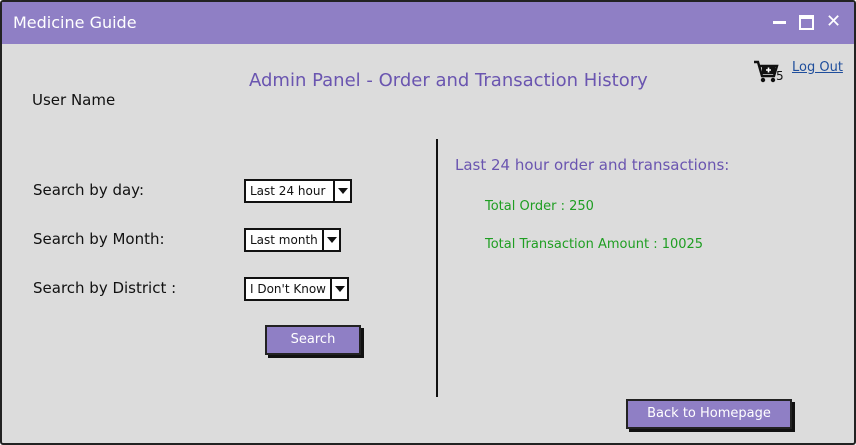 Image resolution: width=856 pixels, height=445 pixels. What do you see at coordinates (592, 165) in the screenshot?
I see `summary-title: Last 24 hour order and transactions:` at bounding box center [592, 165].